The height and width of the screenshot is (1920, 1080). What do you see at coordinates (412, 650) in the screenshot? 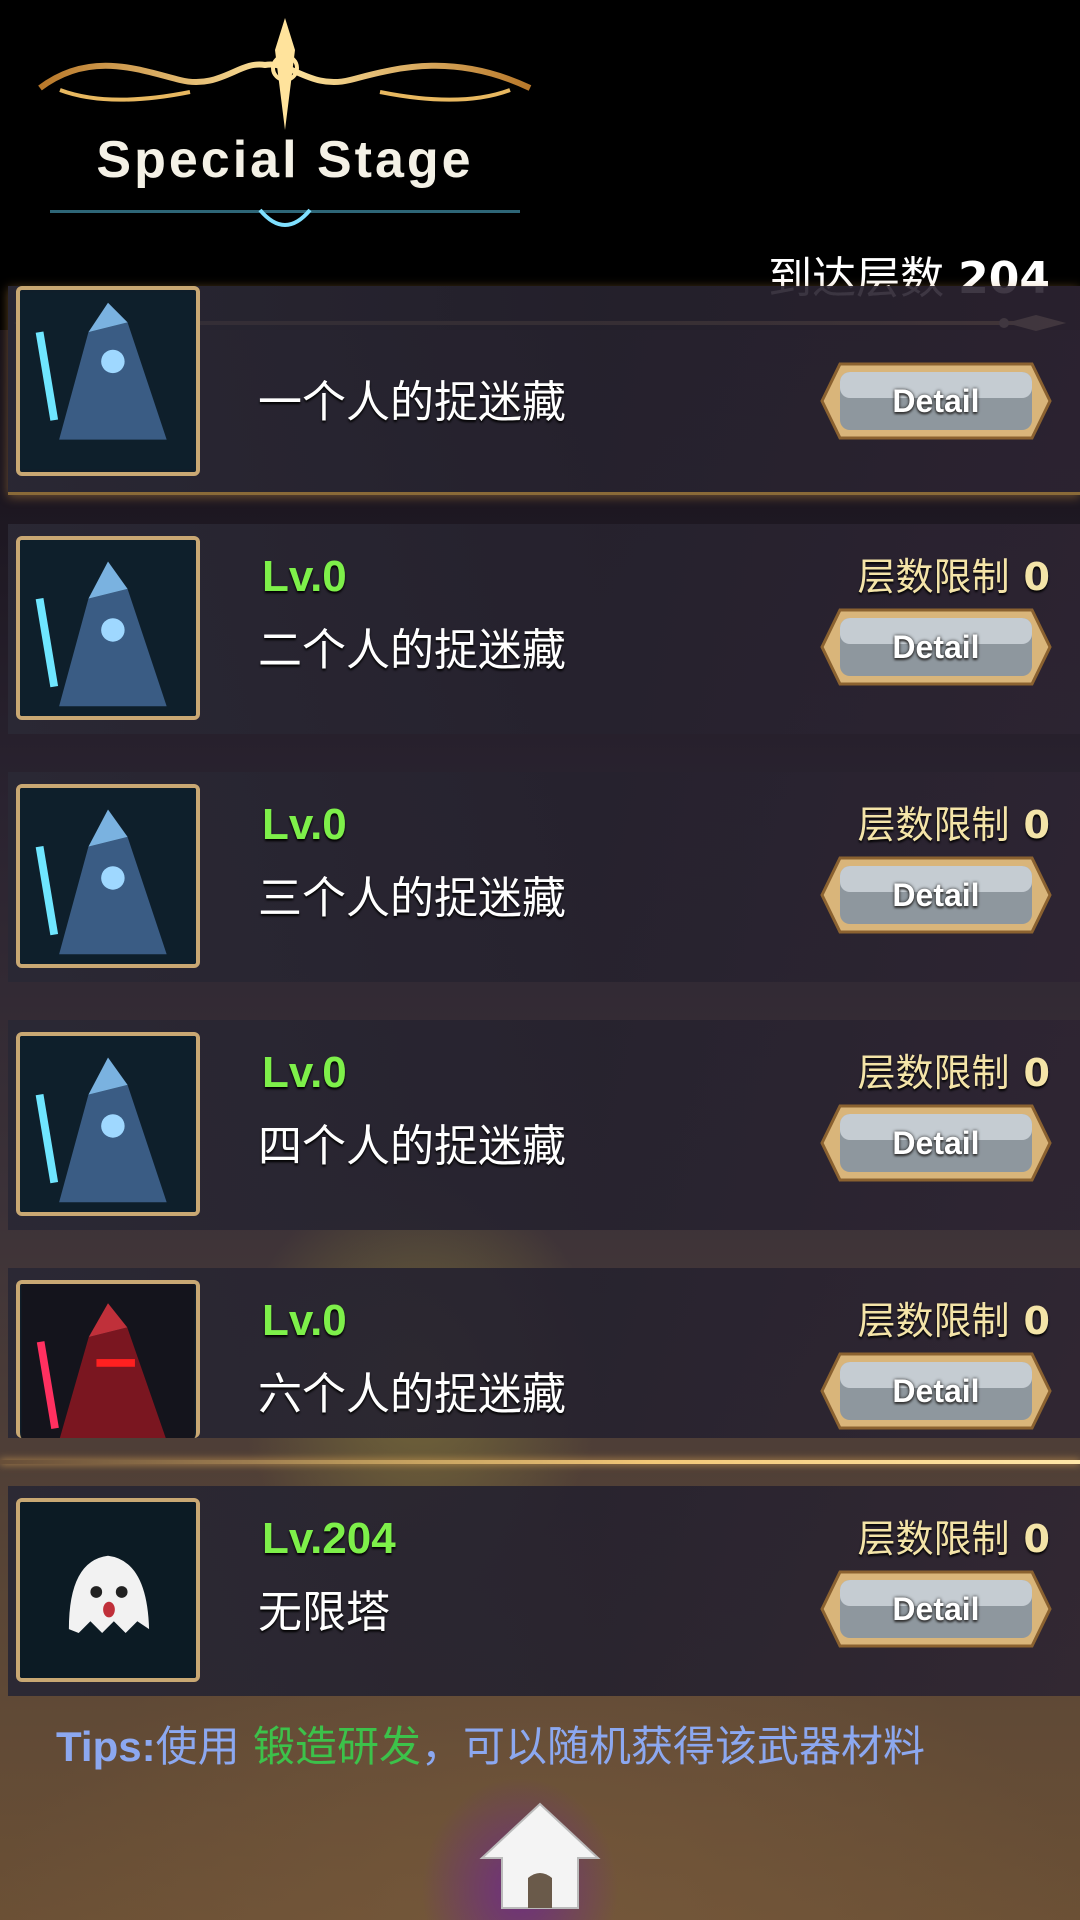
I see `stage-name: 二个人的捉迷藏` at bounding box center [412, 650].